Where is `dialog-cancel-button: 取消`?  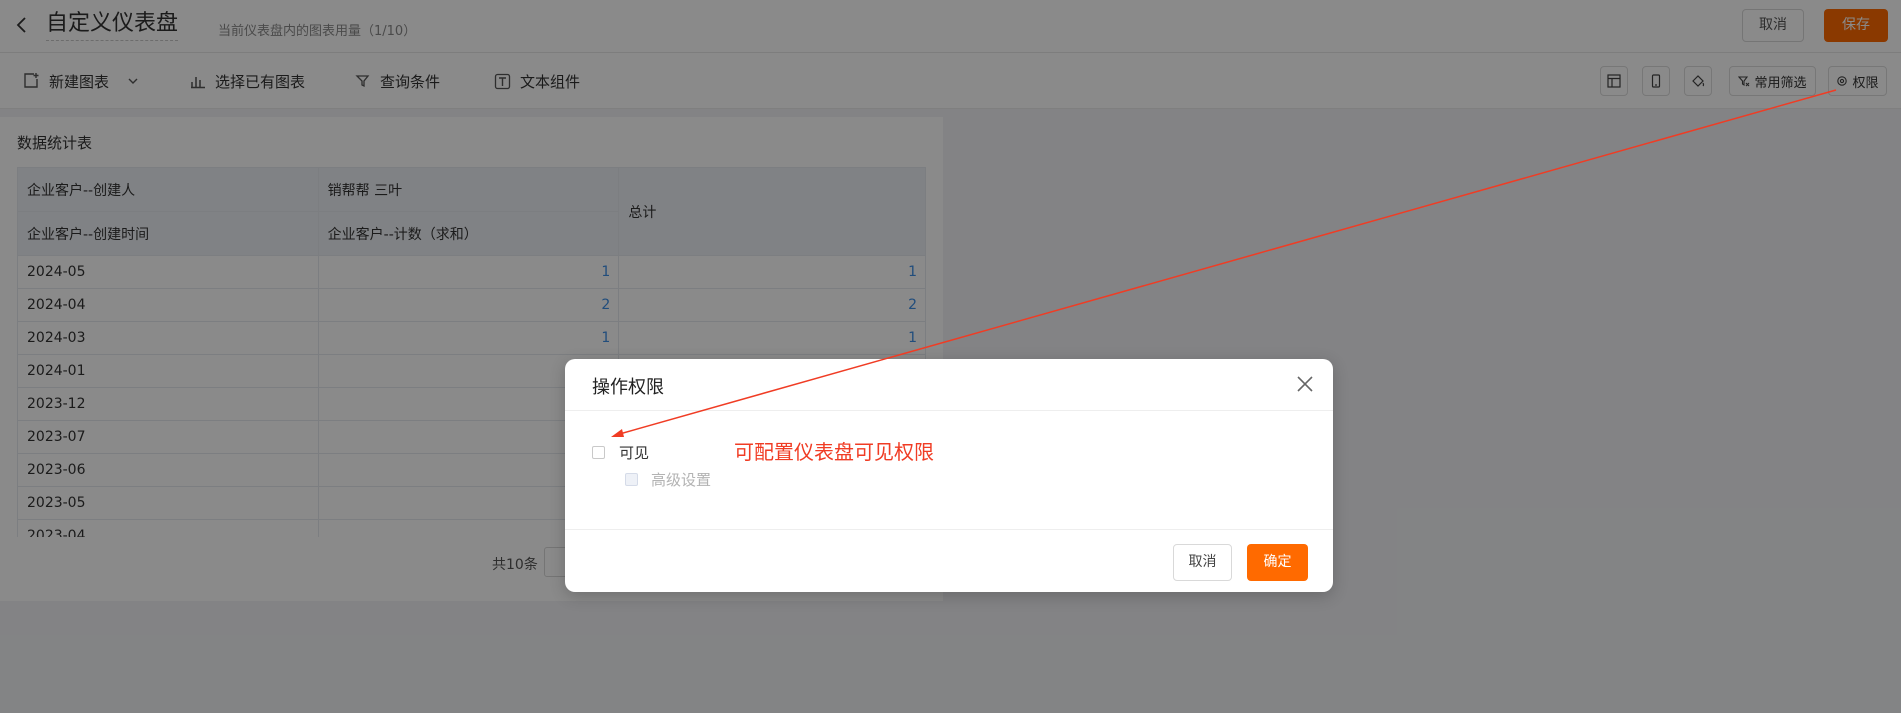 dialog-cancel-button: 取消 is located at coordinates (1202, 562).